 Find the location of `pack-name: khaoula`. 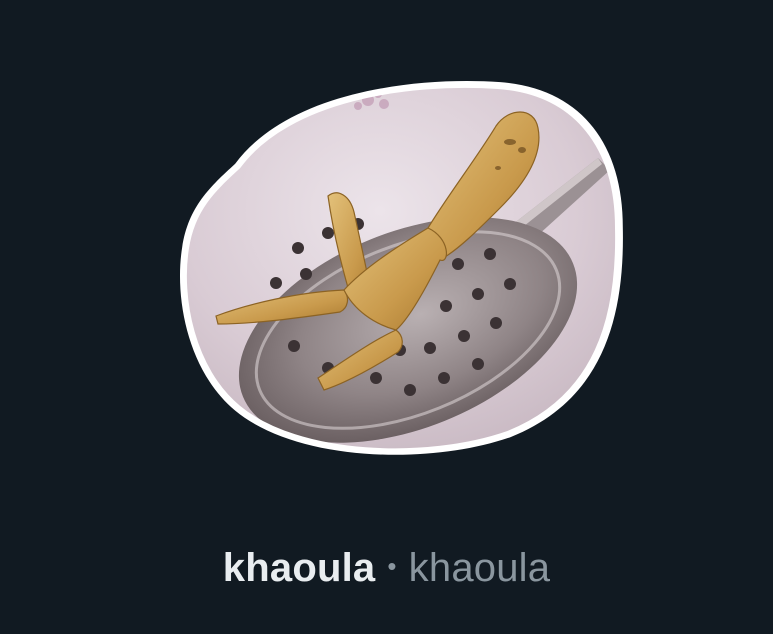

pack-name: khaoula is located at coordinates (299, 568).